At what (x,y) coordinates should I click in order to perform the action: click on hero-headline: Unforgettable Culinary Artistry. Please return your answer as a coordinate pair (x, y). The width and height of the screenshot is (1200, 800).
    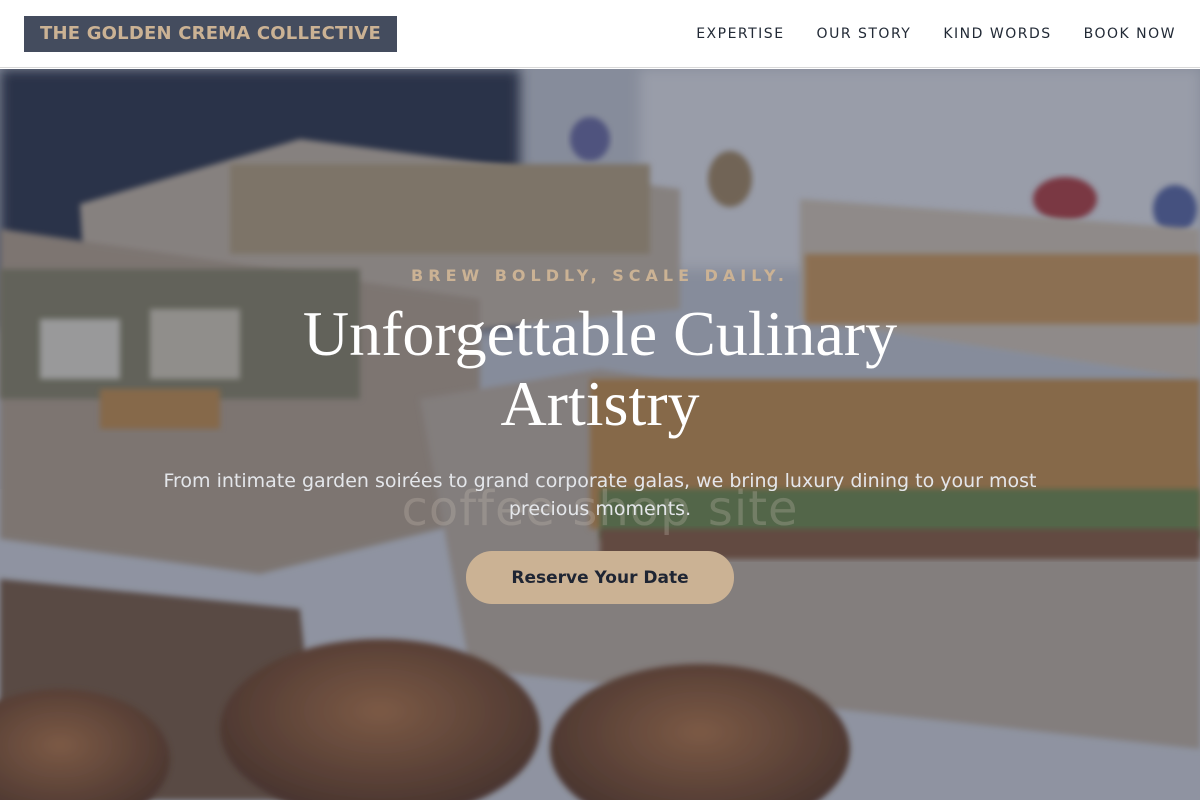
    Looking at the image, I should click on (600, 368).